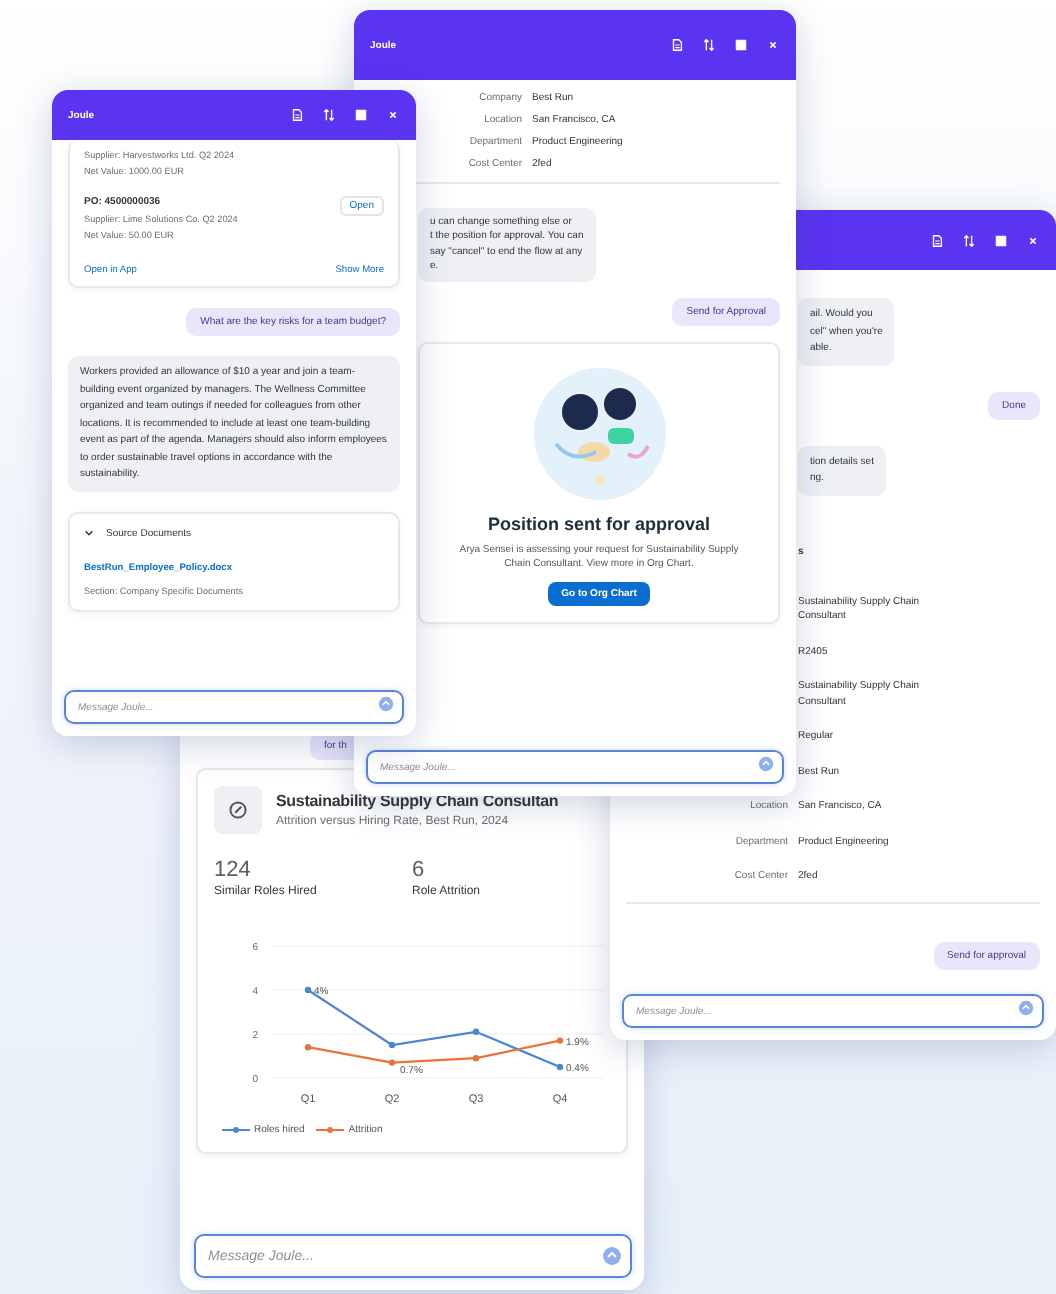  Describe the element at coordinates (233, 870) in the screenshot. I see `kpi-value: 124` at that location.